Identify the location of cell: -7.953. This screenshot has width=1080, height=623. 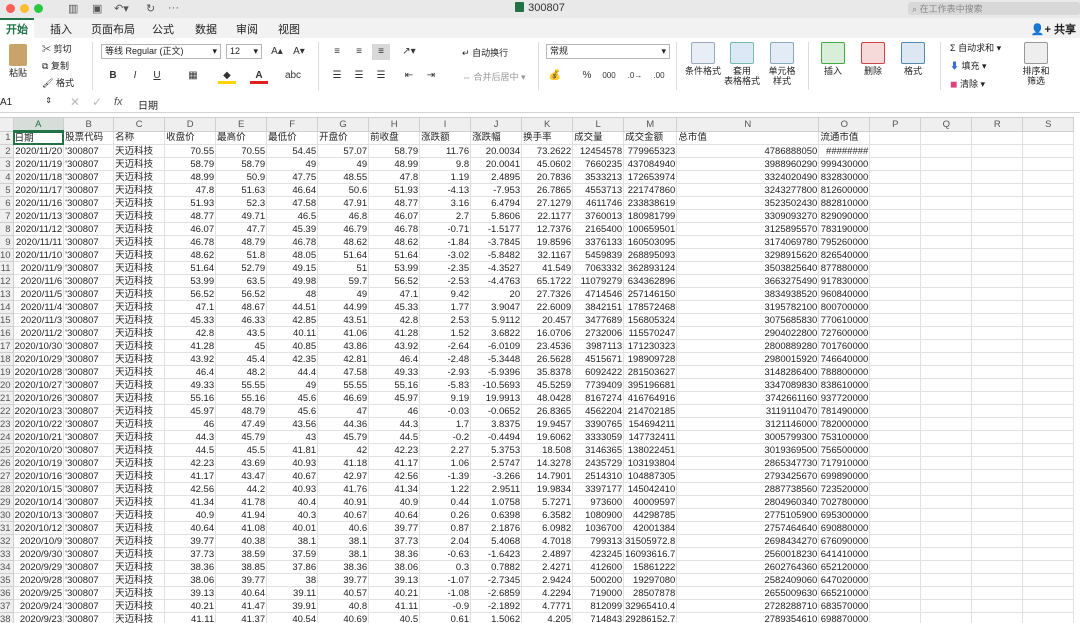
(496, 190).